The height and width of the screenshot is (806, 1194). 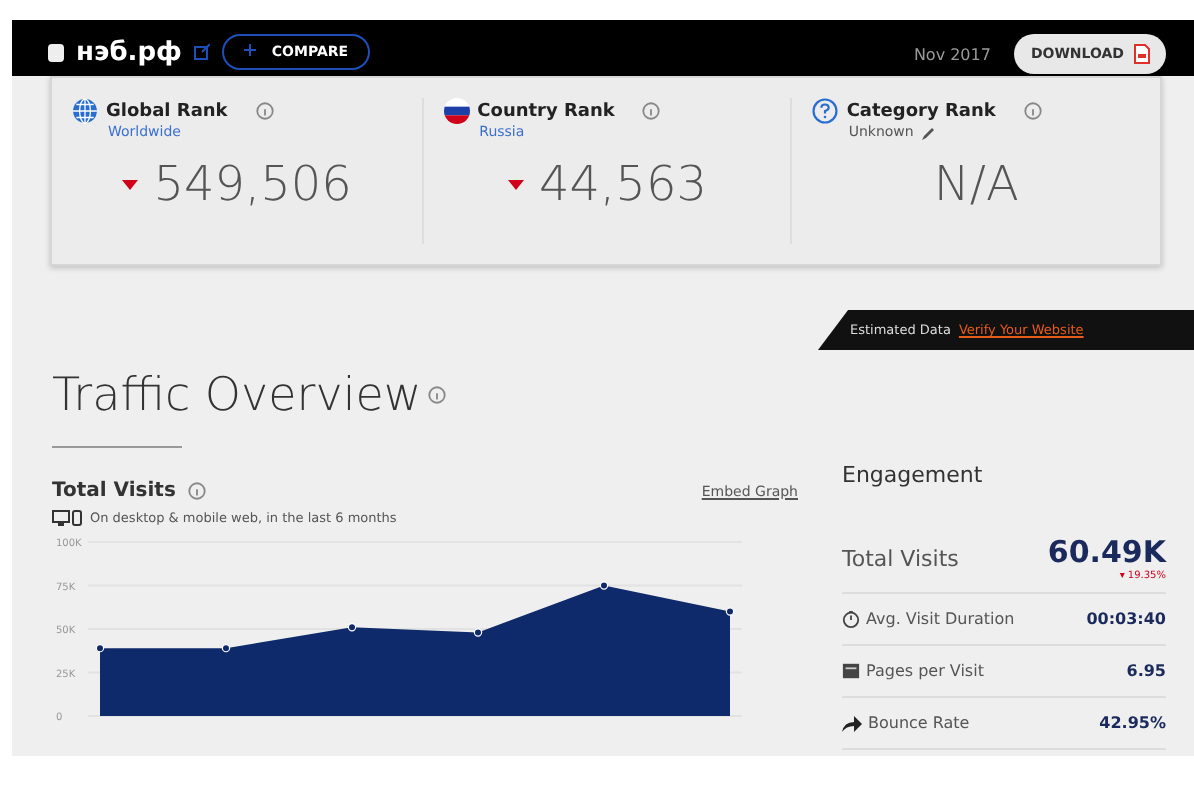 I want to click on desktop-mobile-icon, so click(x=68, y=518).